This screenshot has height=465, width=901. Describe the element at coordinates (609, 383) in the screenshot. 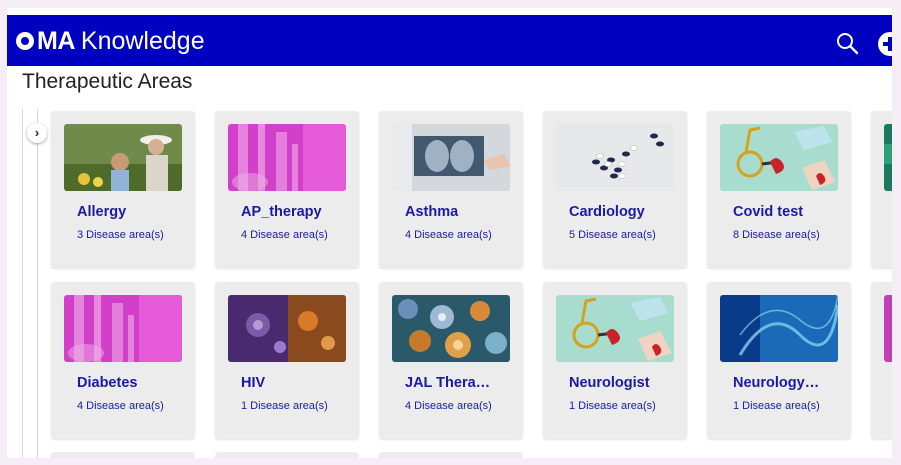

I see `card-title: Neurologist` at that location.